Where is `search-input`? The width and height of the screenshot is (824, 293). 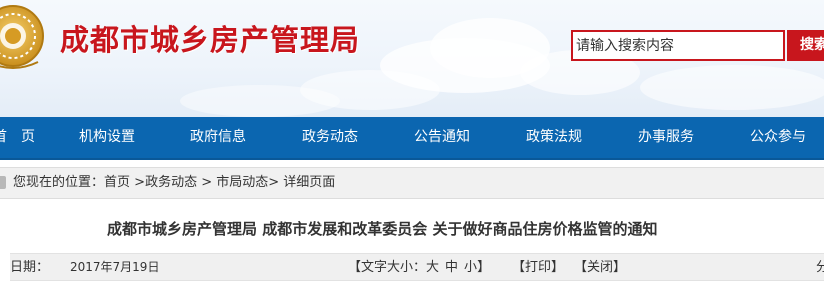 search-input is located at coordinates (678, 45).